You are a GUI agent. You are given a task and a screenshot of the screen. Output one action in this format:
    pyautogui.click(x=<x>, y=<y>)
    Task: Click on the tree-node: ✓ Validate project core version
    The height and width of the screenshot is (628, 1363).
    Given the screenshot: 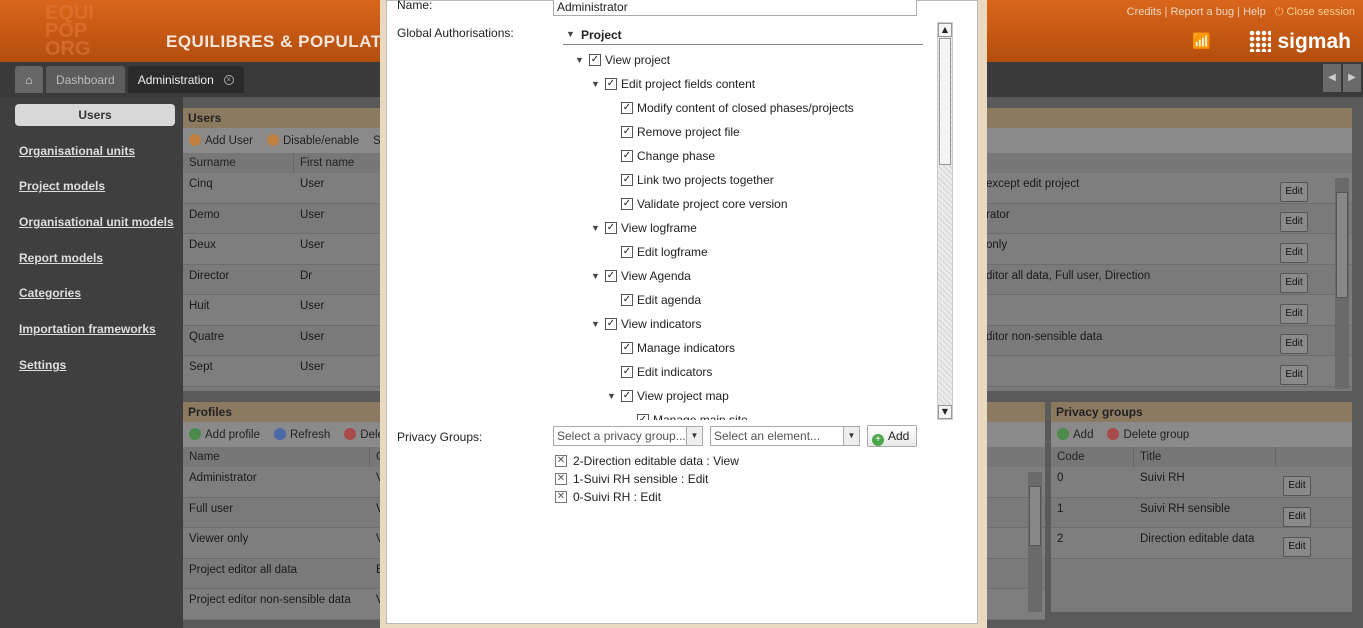 What is the action you would take?
    pyautogui.click(x=704, y=204)
    